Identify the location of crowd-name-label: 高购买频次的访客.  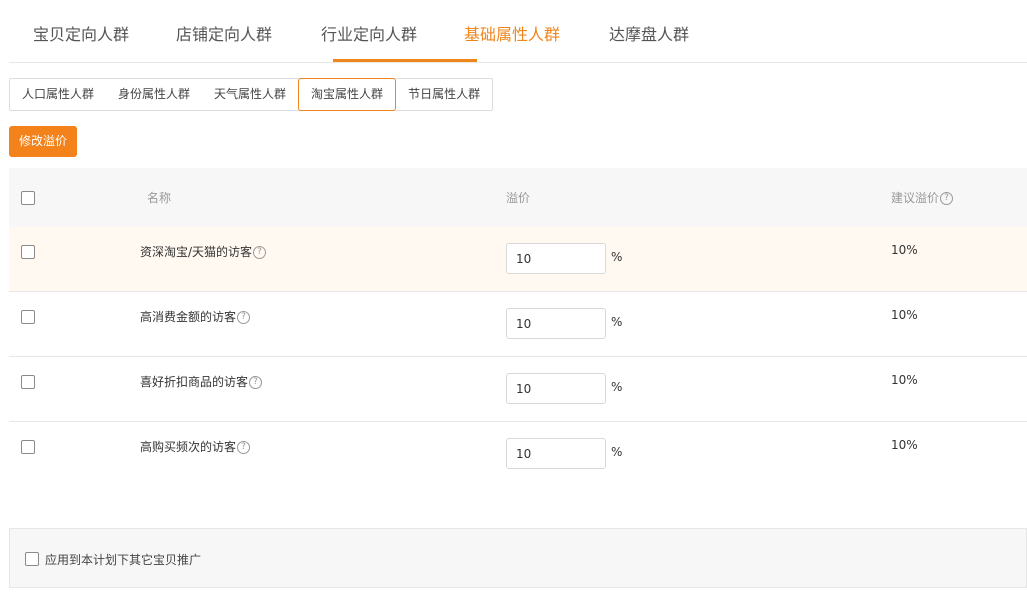
(188, 447).